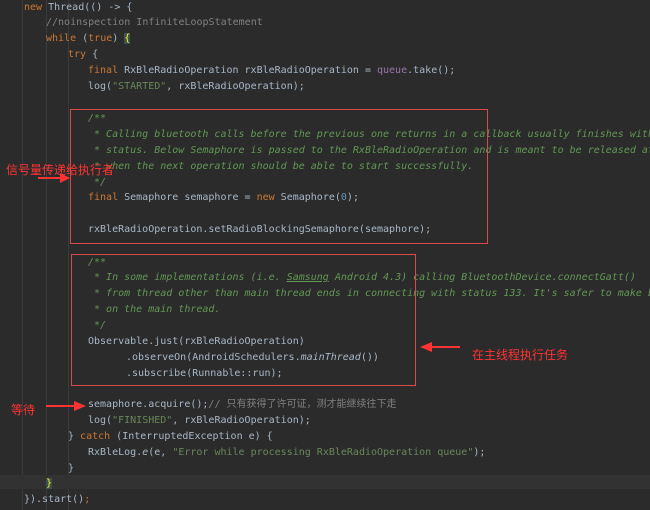 The height and width of the screenshot is (510, 650). I want to click on code-line-23: log("FINISHED", rxBleRadioOperation);, so click(199, 420).